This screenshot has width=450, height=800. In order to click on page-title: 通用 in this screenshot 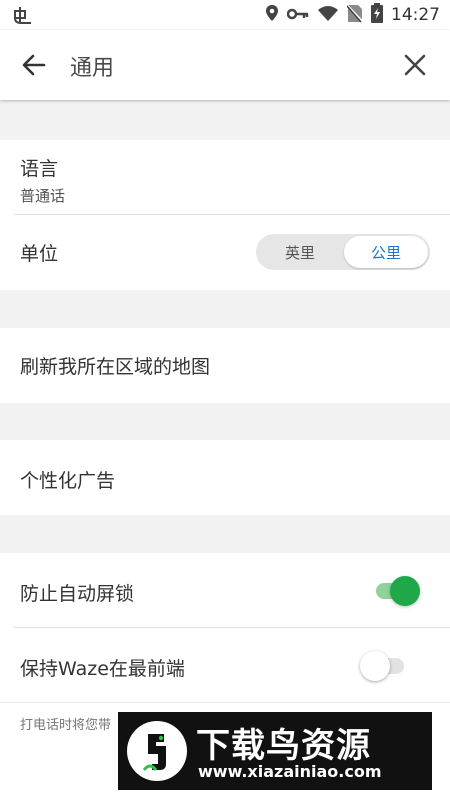, I will do `click(92, 68)`.